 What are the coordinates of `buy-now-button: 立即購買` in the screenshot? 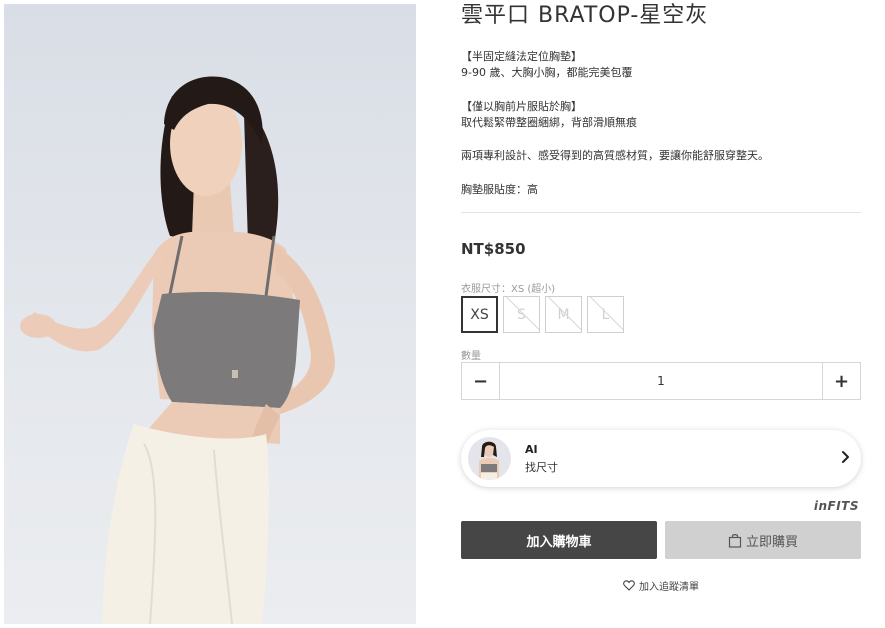 It's located at (763, 540).